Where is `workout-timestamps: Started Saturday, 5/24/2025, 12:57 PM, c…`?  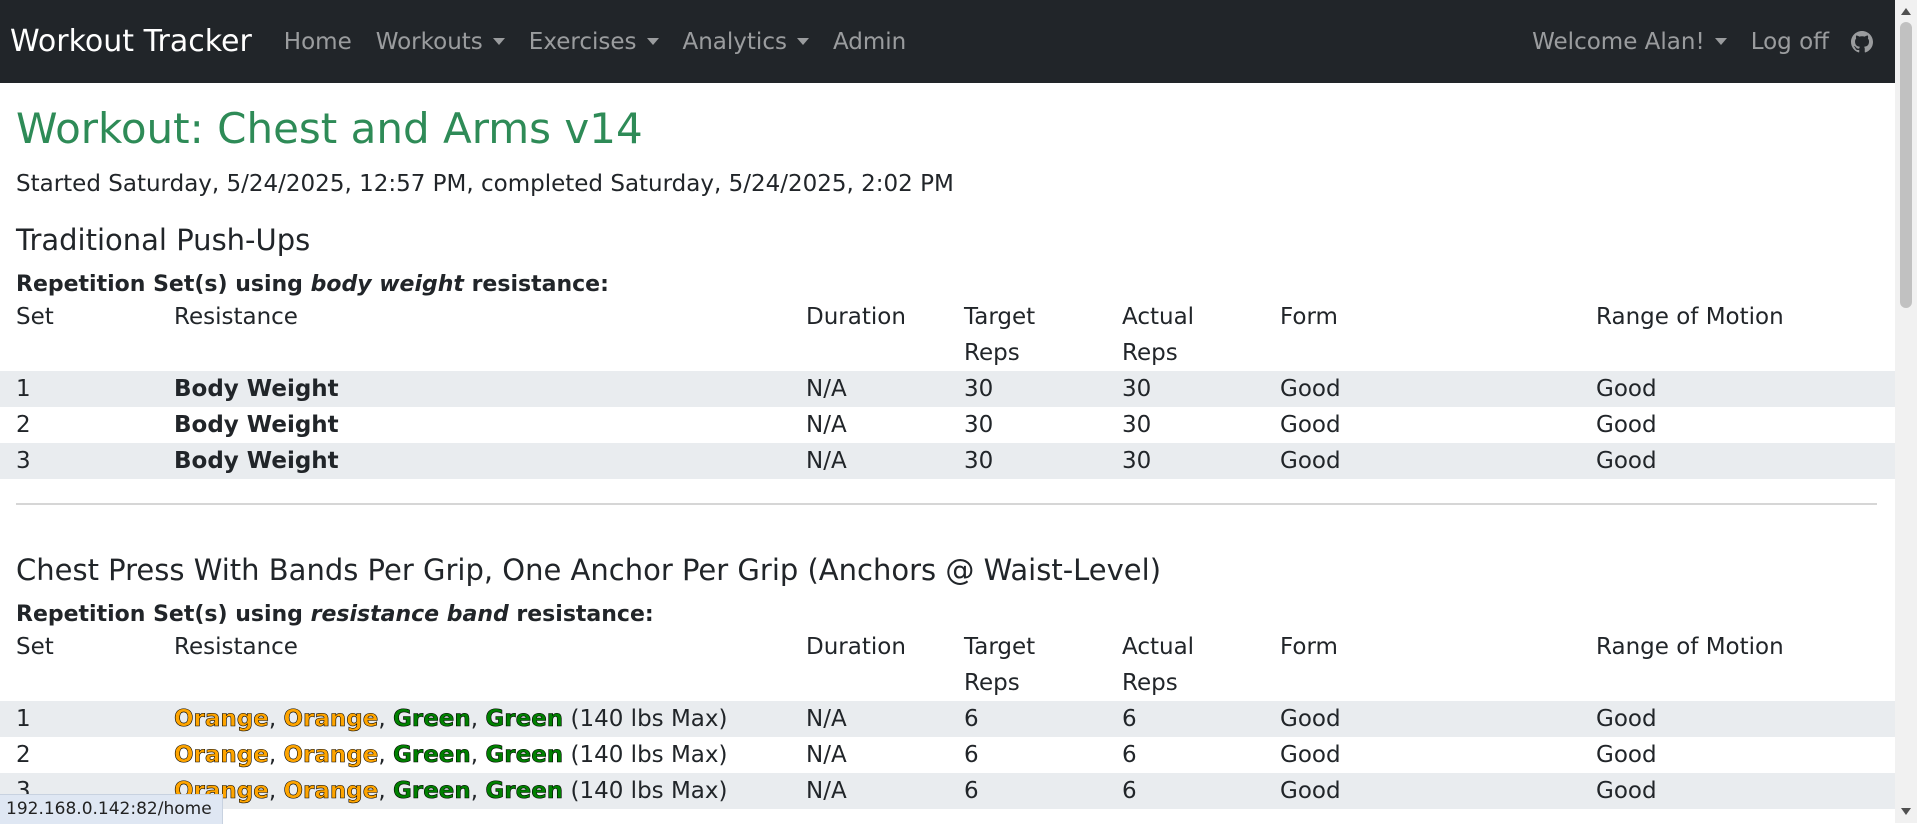
workout-timestamps: Started Saturday, 5/24/2025, 12:57 PM, c… is located at coordinates (485, 184).